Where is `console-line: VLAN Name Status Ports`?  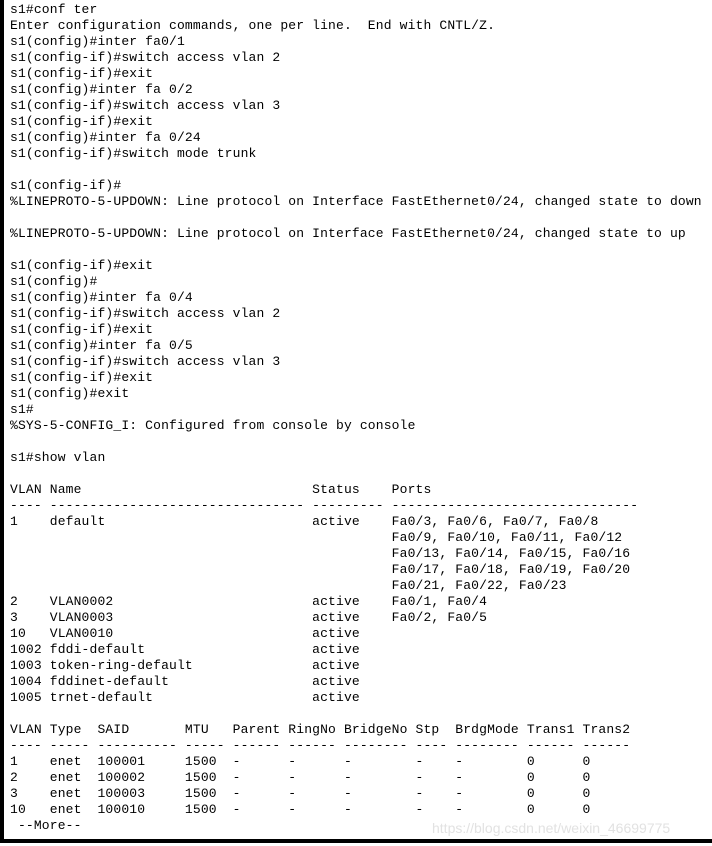
console-line: VLAN Name Status Ports is located at coordinates (221, 489).